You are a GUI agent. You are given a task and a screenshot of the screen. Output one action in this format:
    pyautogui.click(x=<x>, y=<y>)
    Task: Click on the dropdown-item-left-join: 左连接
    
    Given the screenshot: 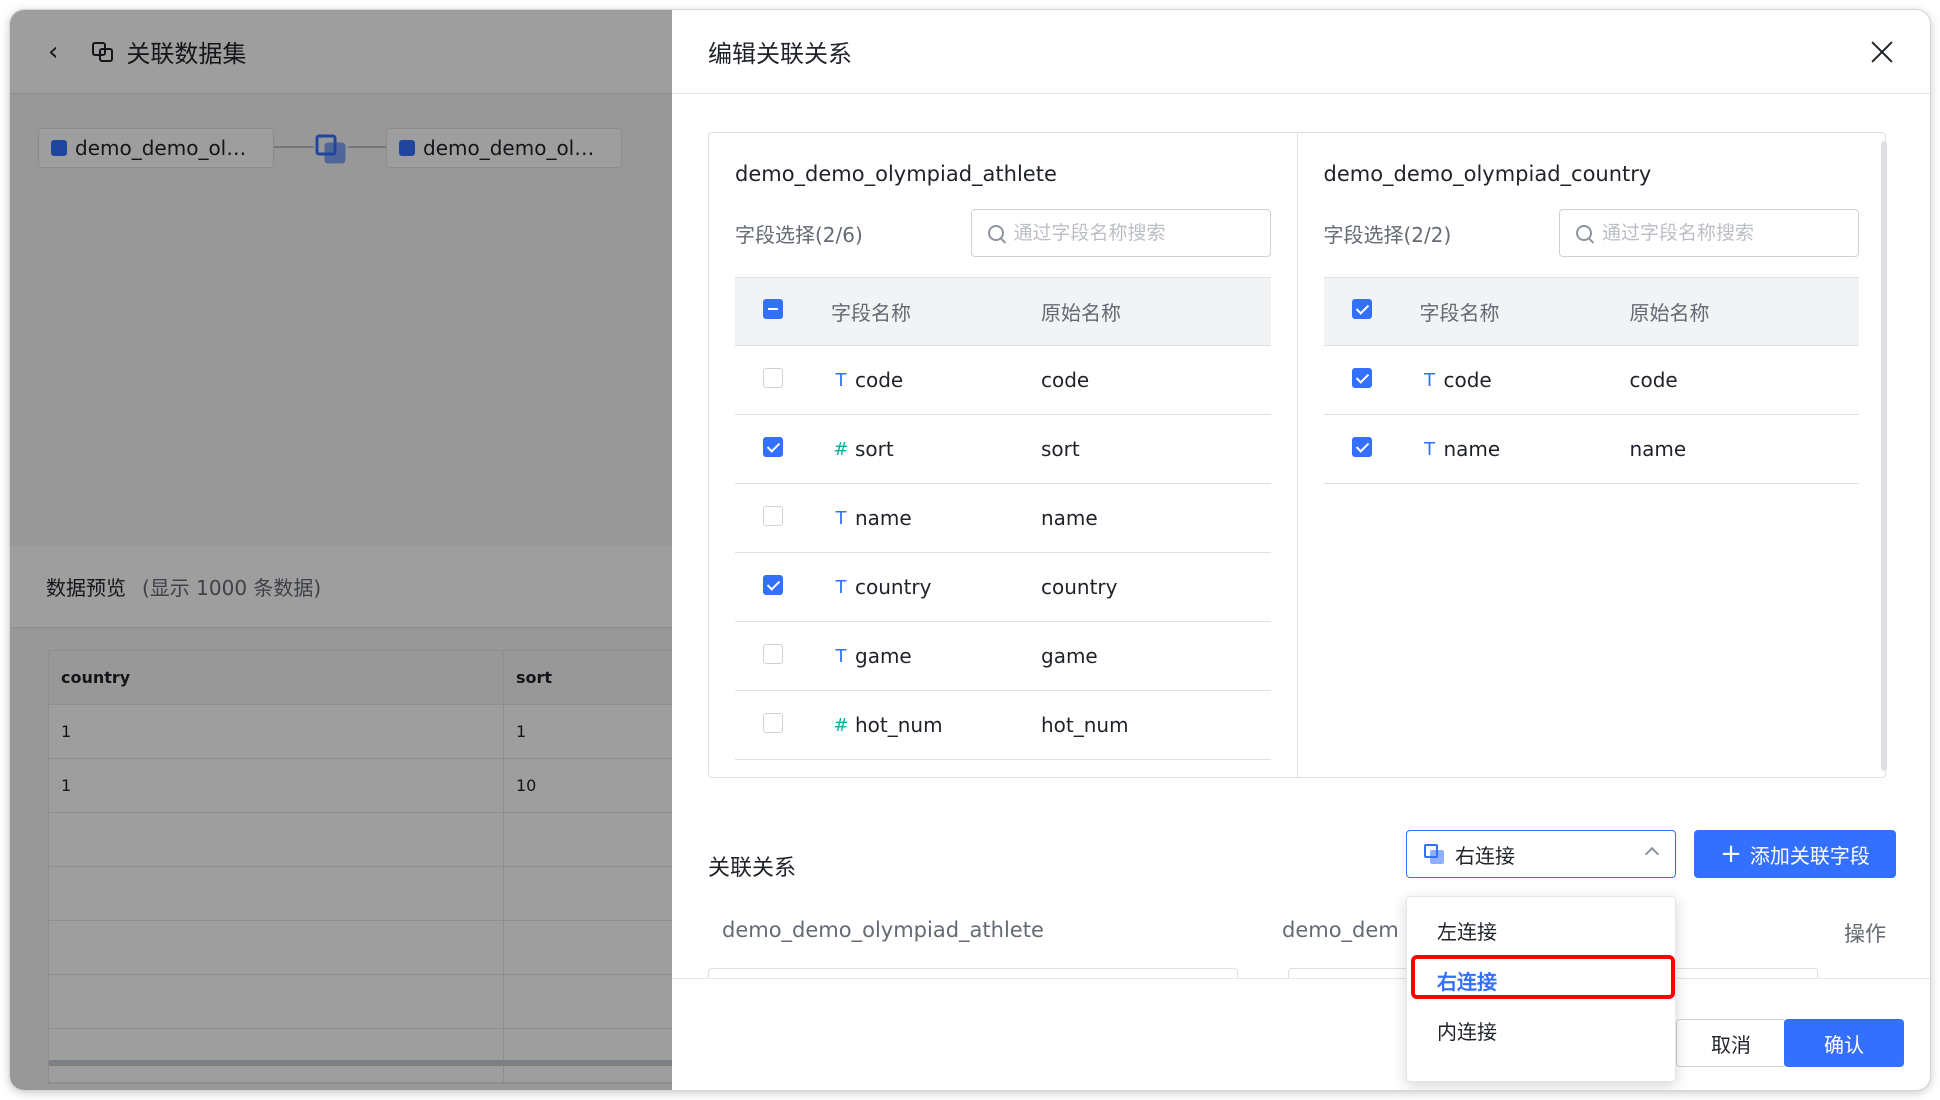 What is the action you would take?
    pyautogui.click(x=1541, y=930)
    